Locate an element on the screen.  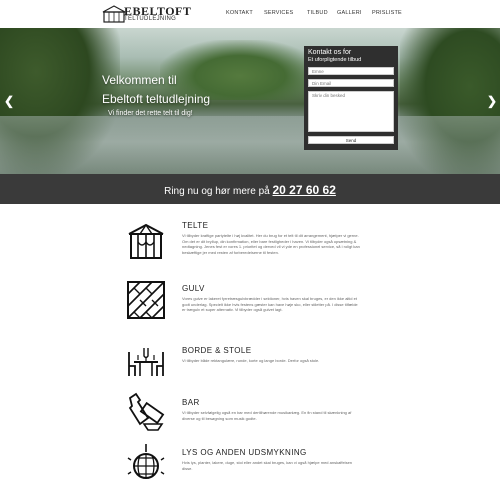
hero-tagline: Vi finder det rette telt til dig! is located at coordinates (150, 113).